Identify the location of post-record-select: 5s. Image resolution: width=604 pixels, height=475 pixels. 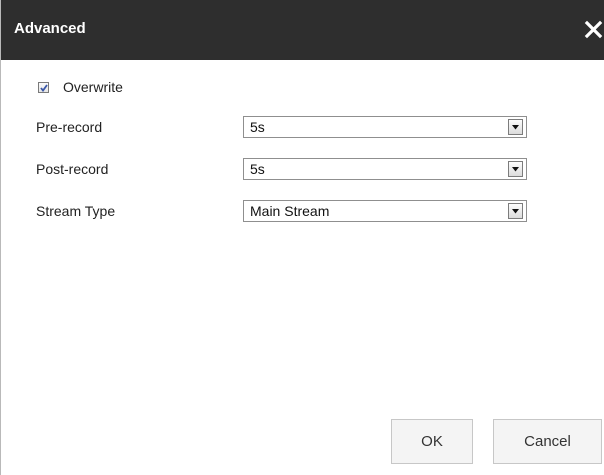
(385, 169).